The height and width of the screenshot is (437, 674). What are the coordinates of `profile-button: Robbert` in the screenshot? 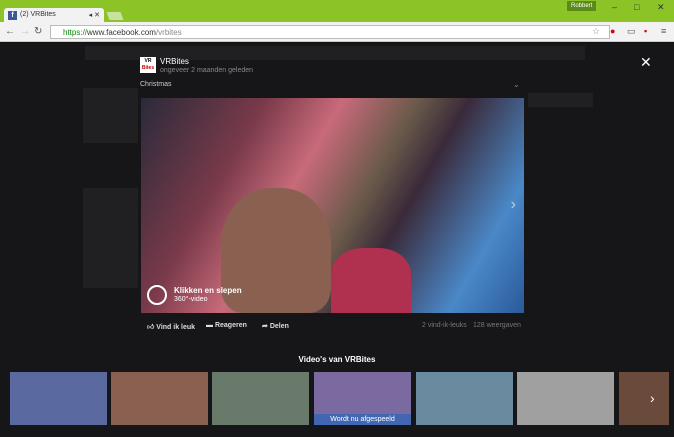 It's located at (582, 6).